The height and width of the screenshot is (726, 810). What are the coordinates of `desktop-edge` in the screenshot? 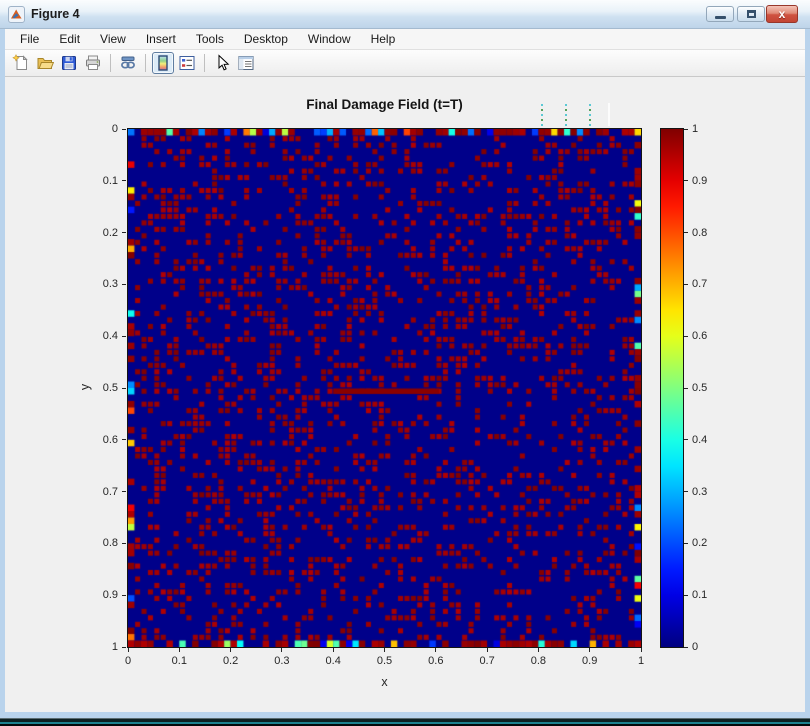 It's located at (405, 722).